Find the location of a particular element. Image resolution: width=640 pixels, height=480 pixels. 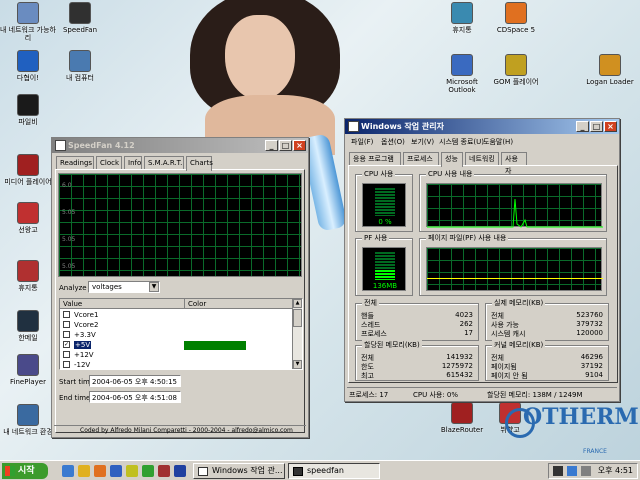

menu-item: 파일(F) is located at coordinates (362, 142).